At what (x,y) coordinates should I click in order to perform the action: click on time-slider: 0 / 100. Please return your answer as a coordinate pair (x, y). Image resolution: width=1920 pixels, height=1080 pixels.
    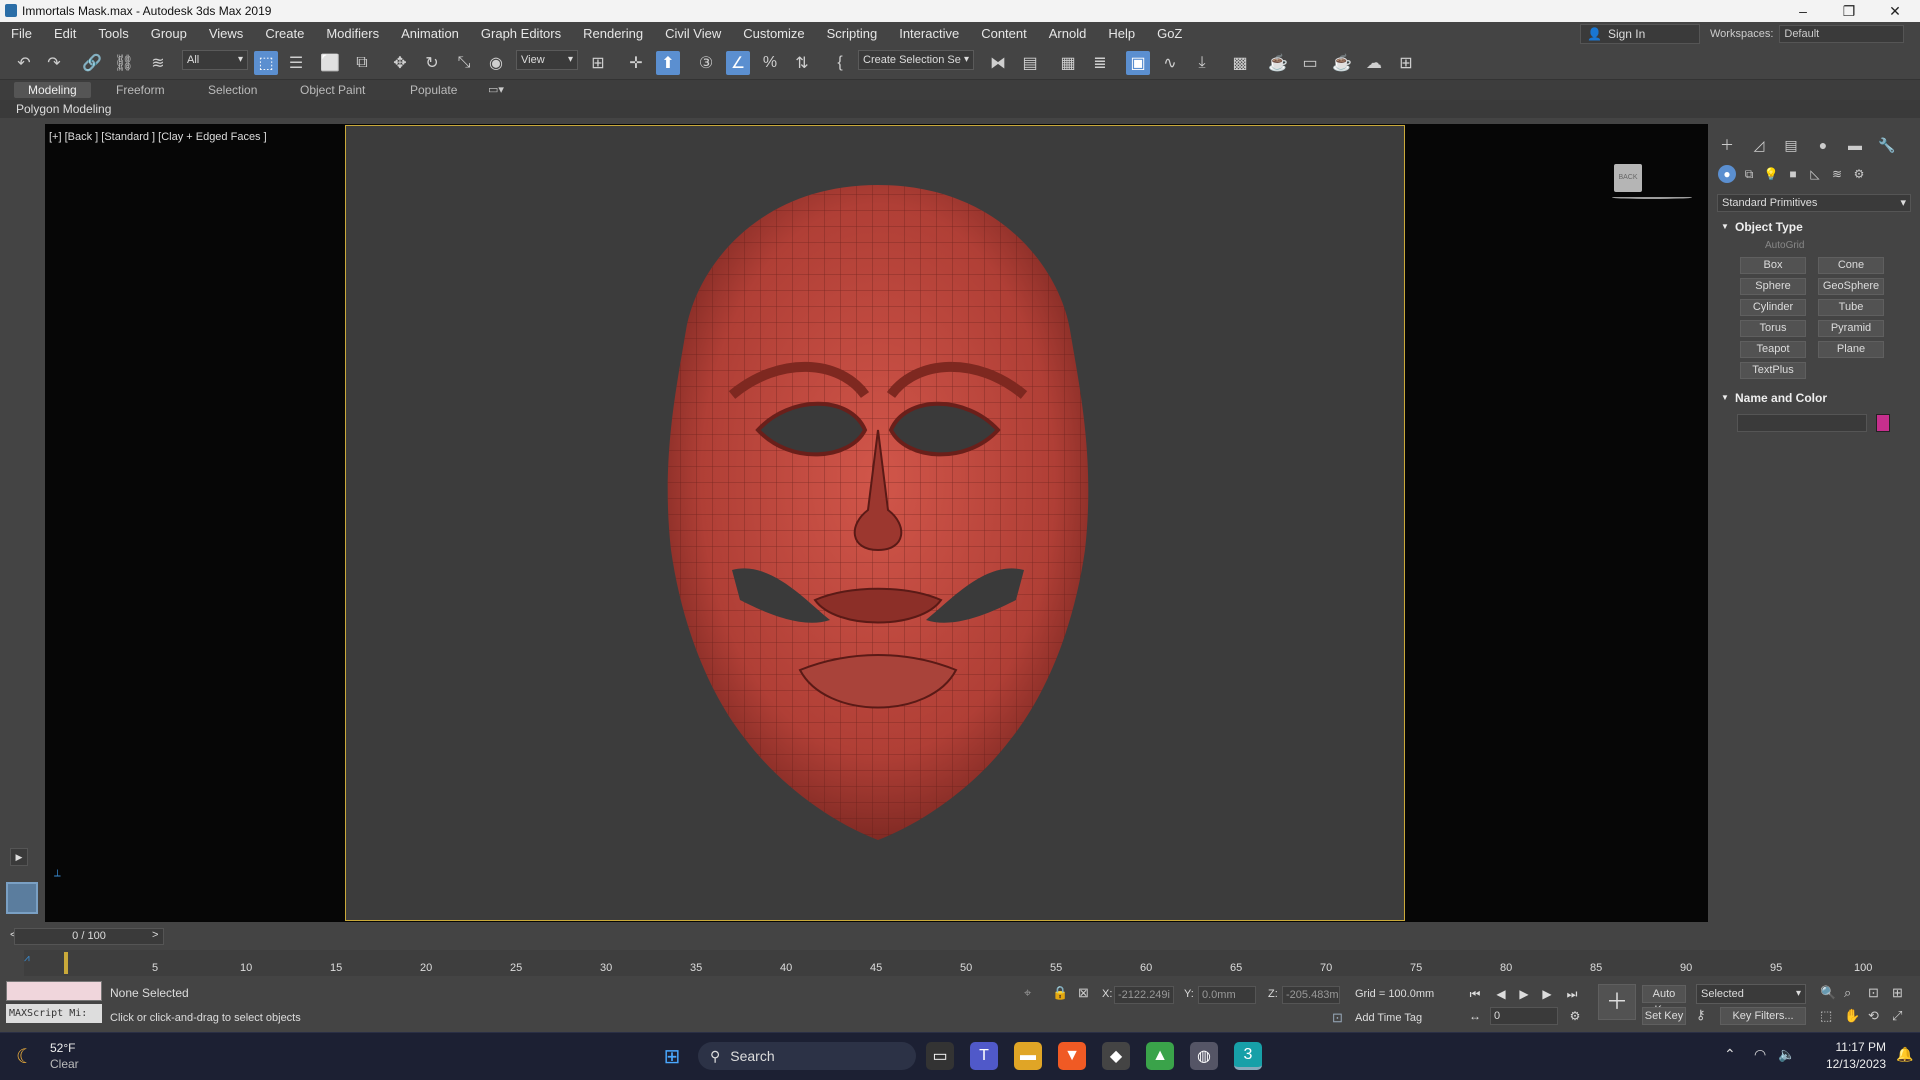
    Looking at the image, I should click on (89, 936).